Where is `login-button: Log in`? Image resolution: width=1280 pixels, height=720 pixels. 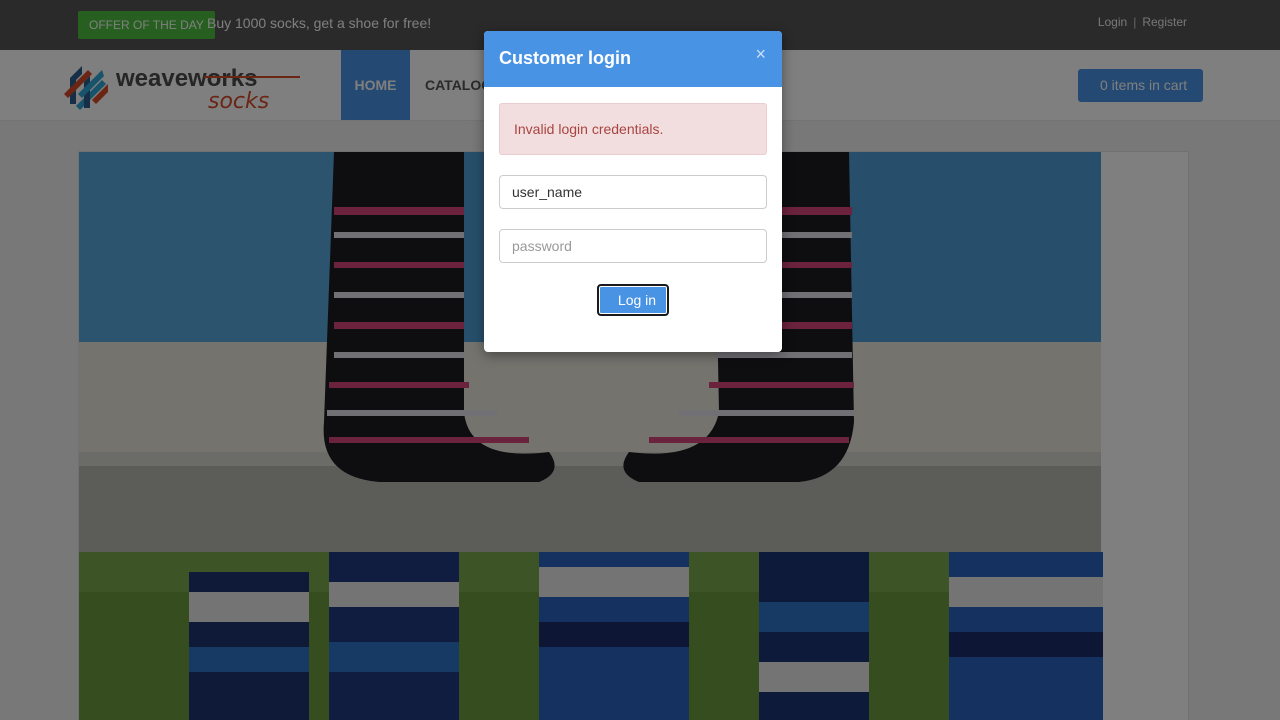 login-button: Log in is located at coordinates (633, 300).